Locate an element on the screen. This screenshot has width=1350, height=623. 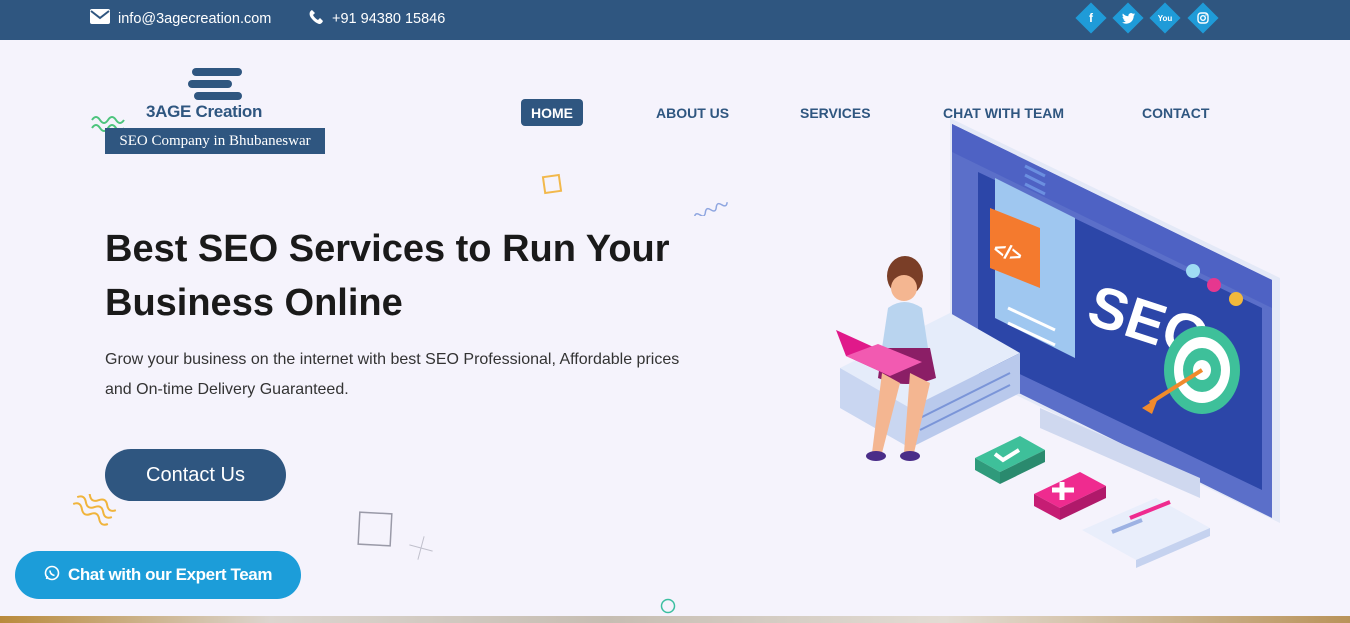
youtube-icon: You is located at coordinates (1165, 18).